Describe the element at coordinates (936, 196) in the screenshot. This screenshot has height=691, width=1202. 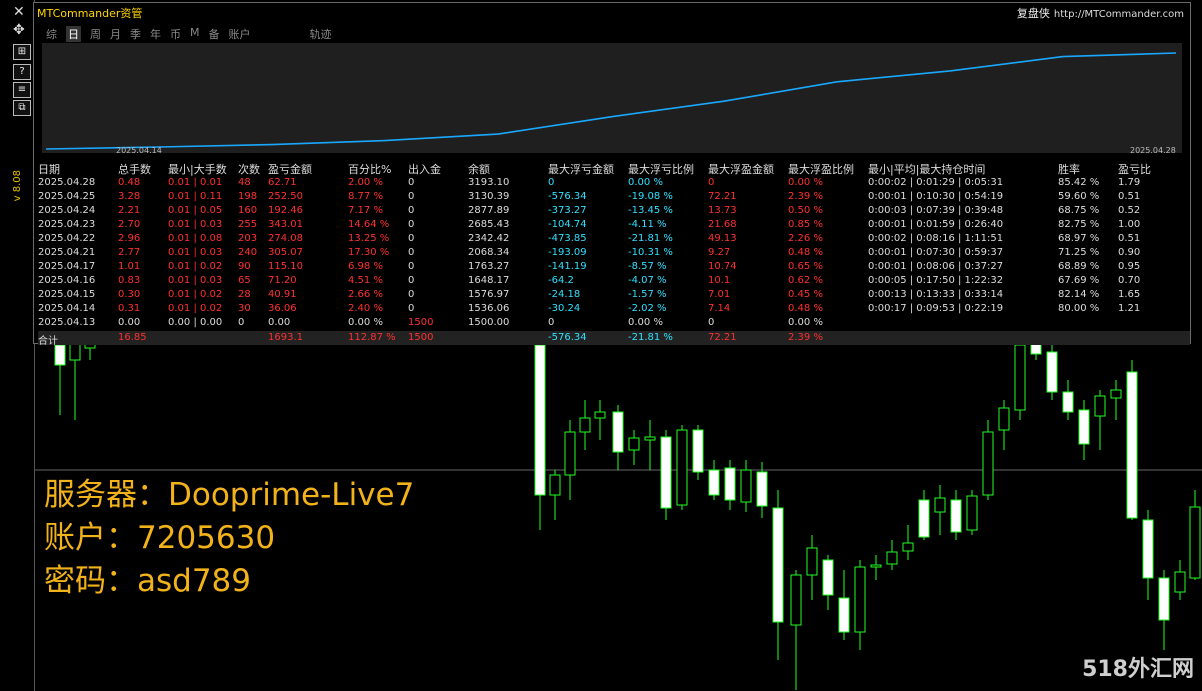
I see `table-cell: 0:00:01 | 0:10:30 | 0:54:19` at that location.